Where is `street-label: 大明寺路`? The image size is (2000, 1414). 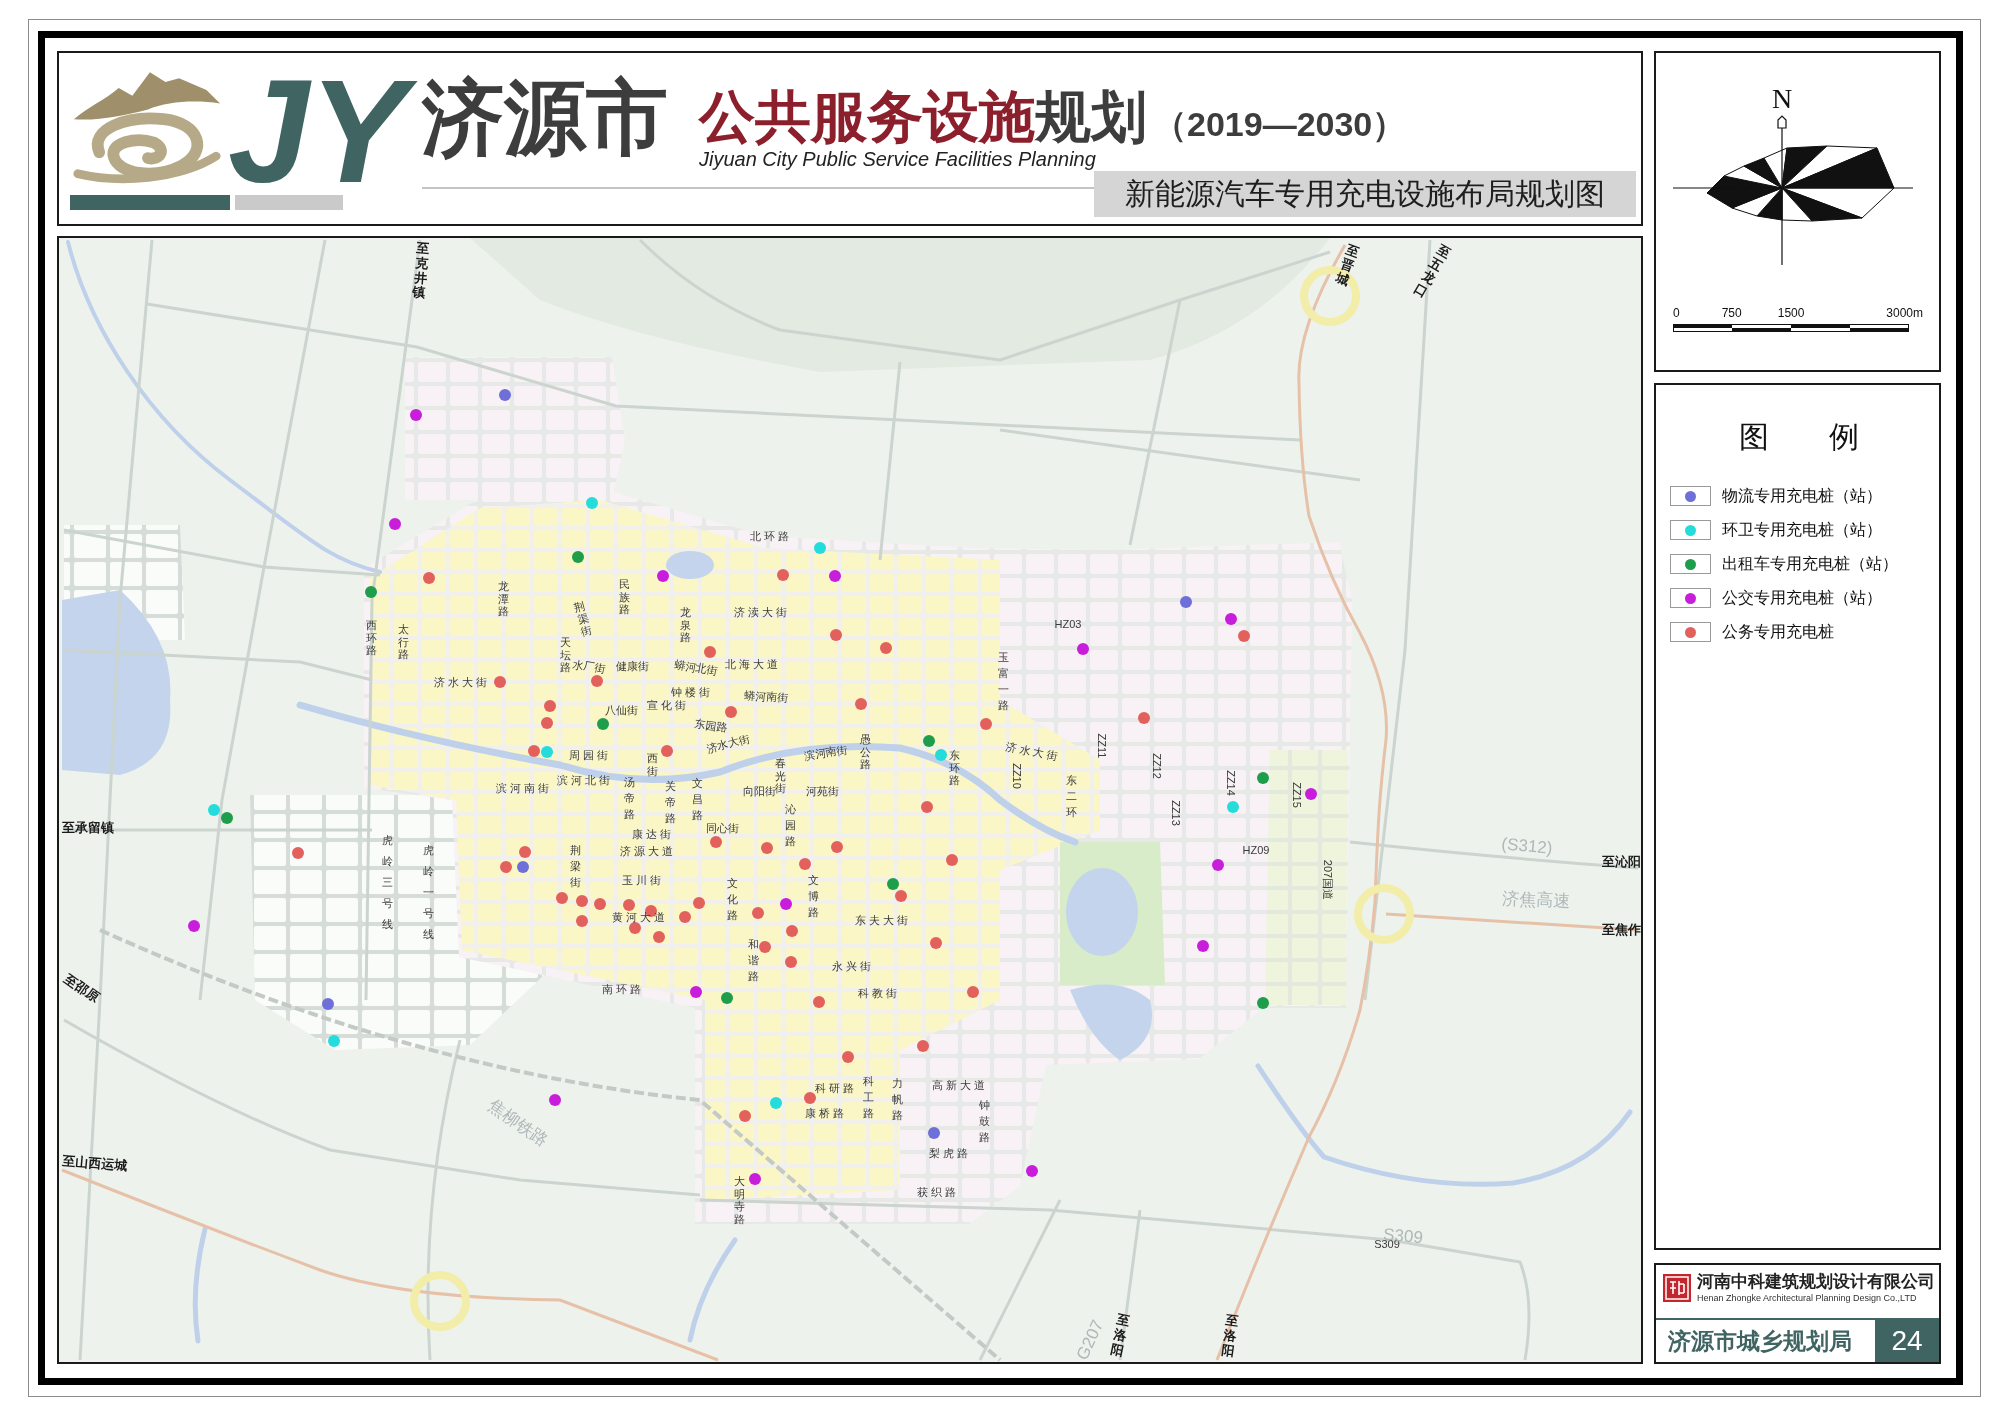 street-label: 大明寺路 is located at coordinates (739, 1200).